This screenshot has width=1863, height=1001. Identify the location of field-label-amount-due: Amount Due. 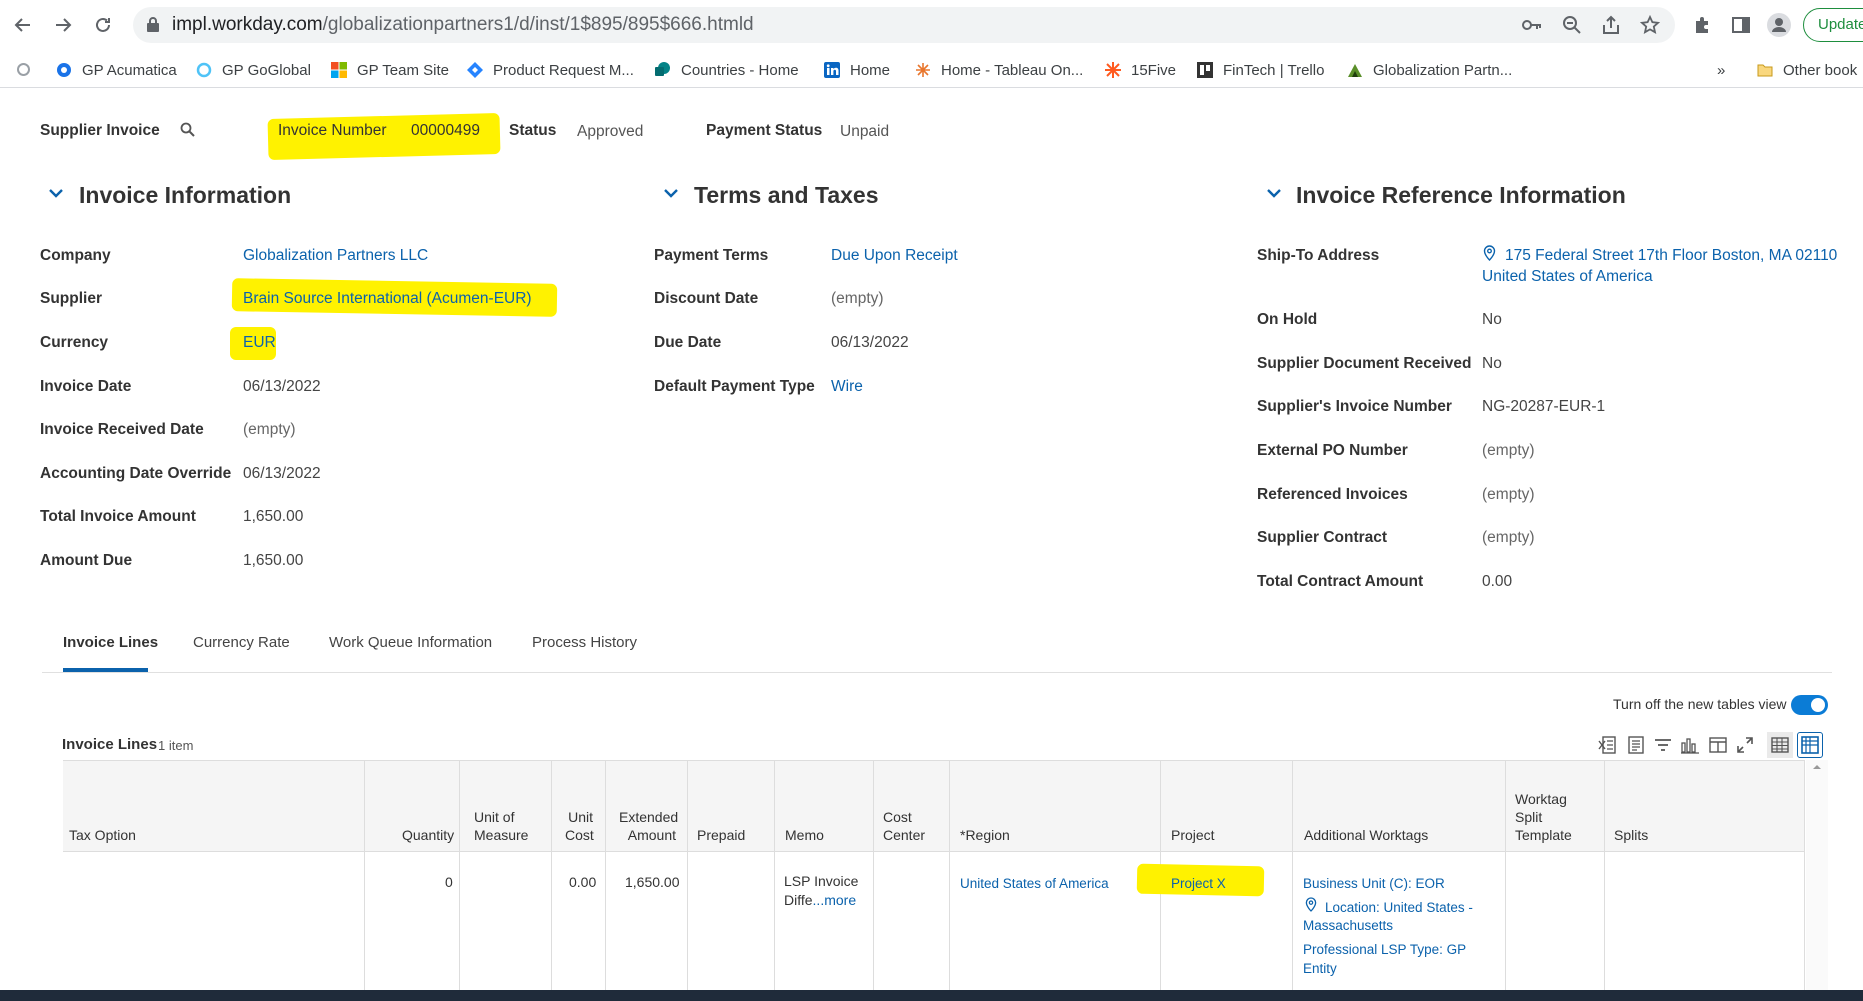
(86, 560).